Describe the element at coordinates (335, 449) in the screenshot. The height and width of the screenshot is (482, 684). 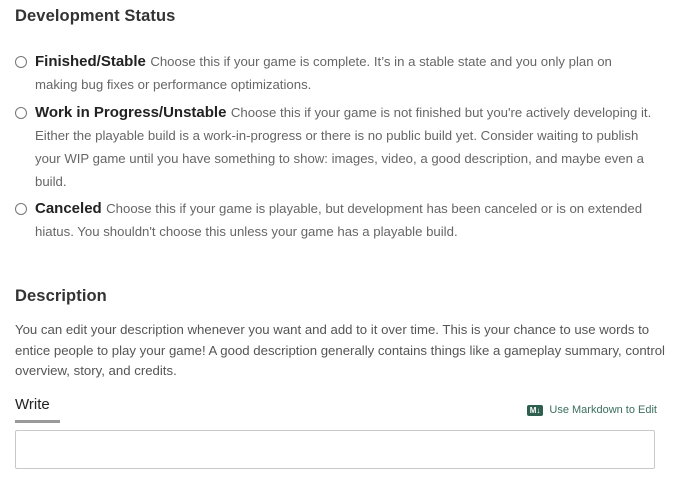
I see `description-editor` at that location.